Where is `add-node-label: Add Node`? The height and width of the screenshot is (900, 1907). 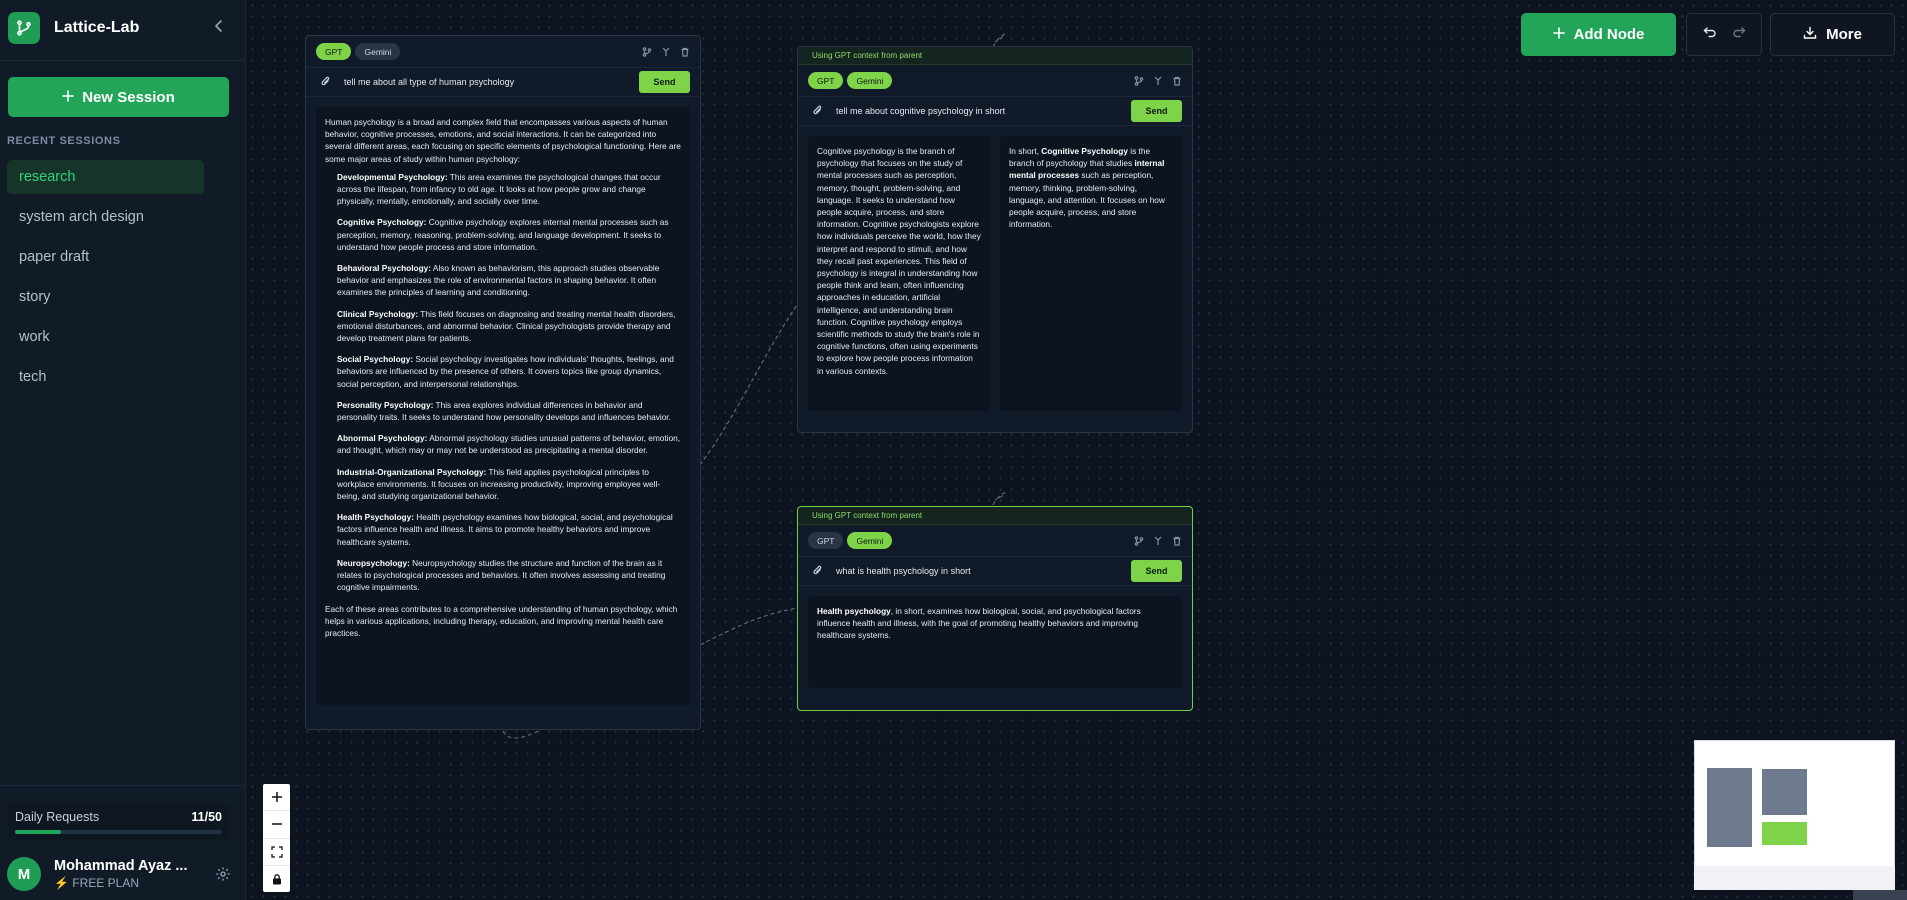 add-node-label: Add Node is located at coordinates (1609, 34).